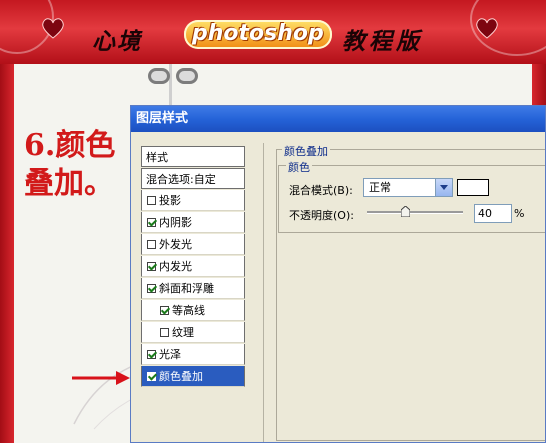 This screenshot has height=443, width=546. I want to click on overlay-color-swatch, so click(473, 187).